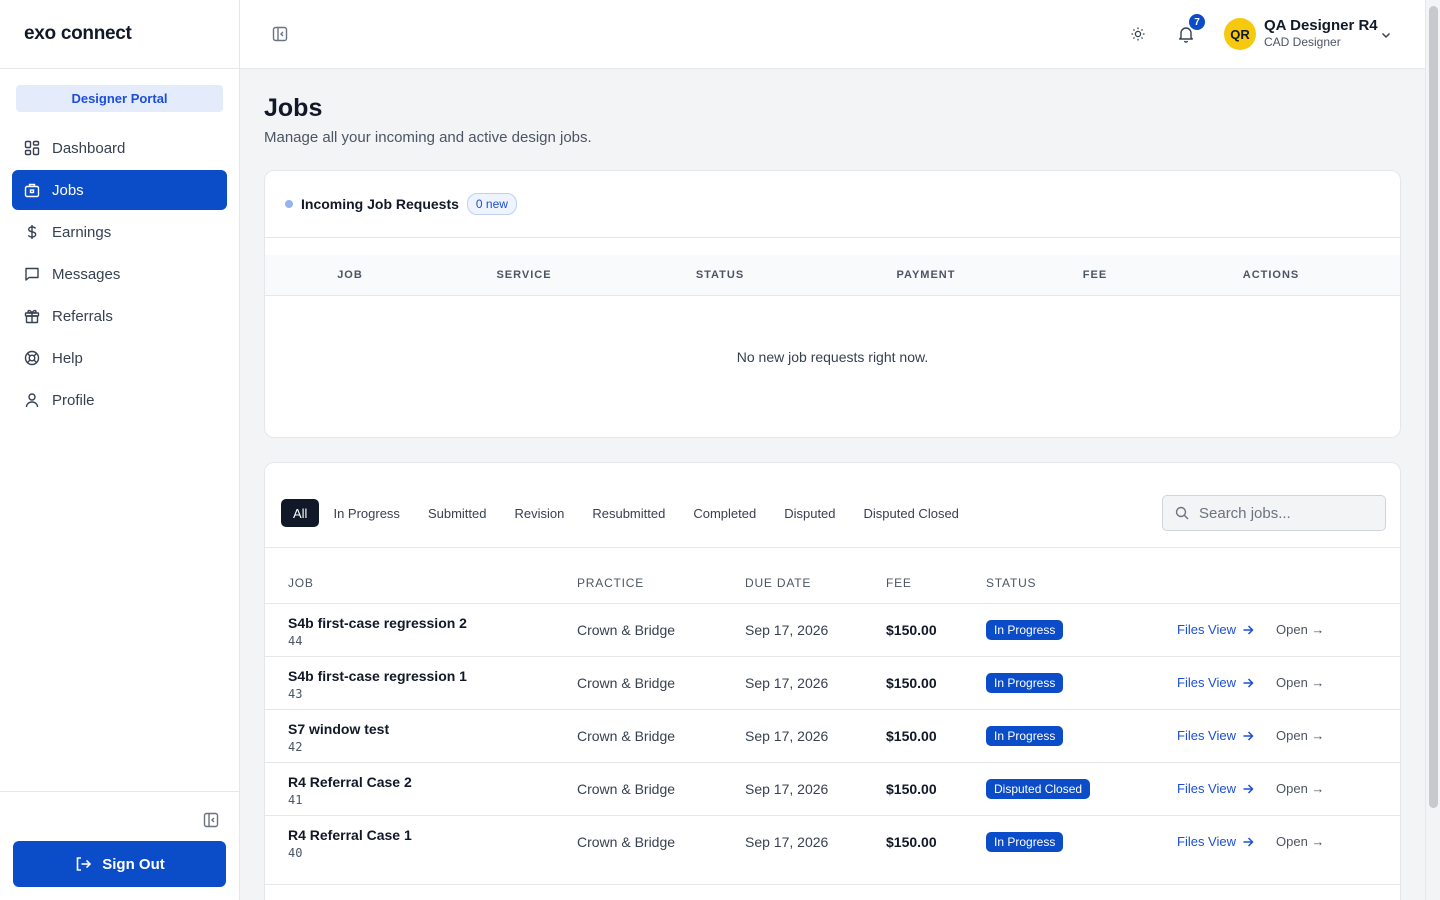 The image size is (1440, 900). What do you see at coordinates (295, 853) in the screenshot?
I see `job-id: 40` at bounding box center [295, 853].